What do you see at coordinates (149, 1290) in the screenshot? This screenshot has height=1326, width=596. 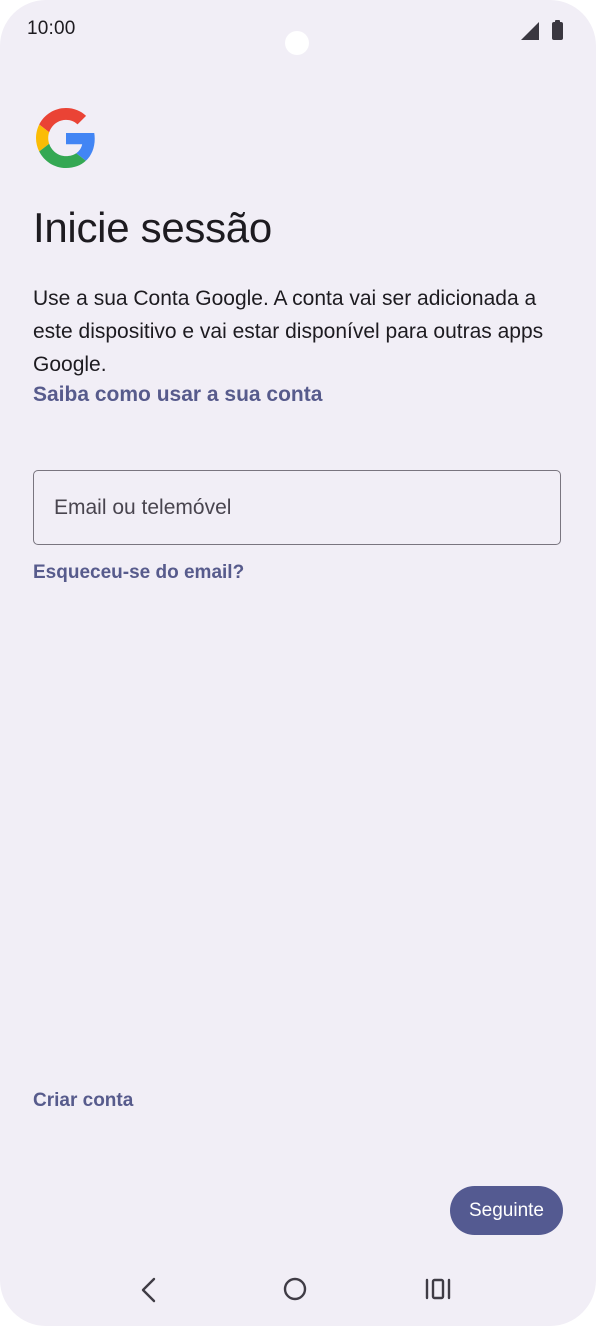 I see `back-icon` at bounding box center [149, 1290].